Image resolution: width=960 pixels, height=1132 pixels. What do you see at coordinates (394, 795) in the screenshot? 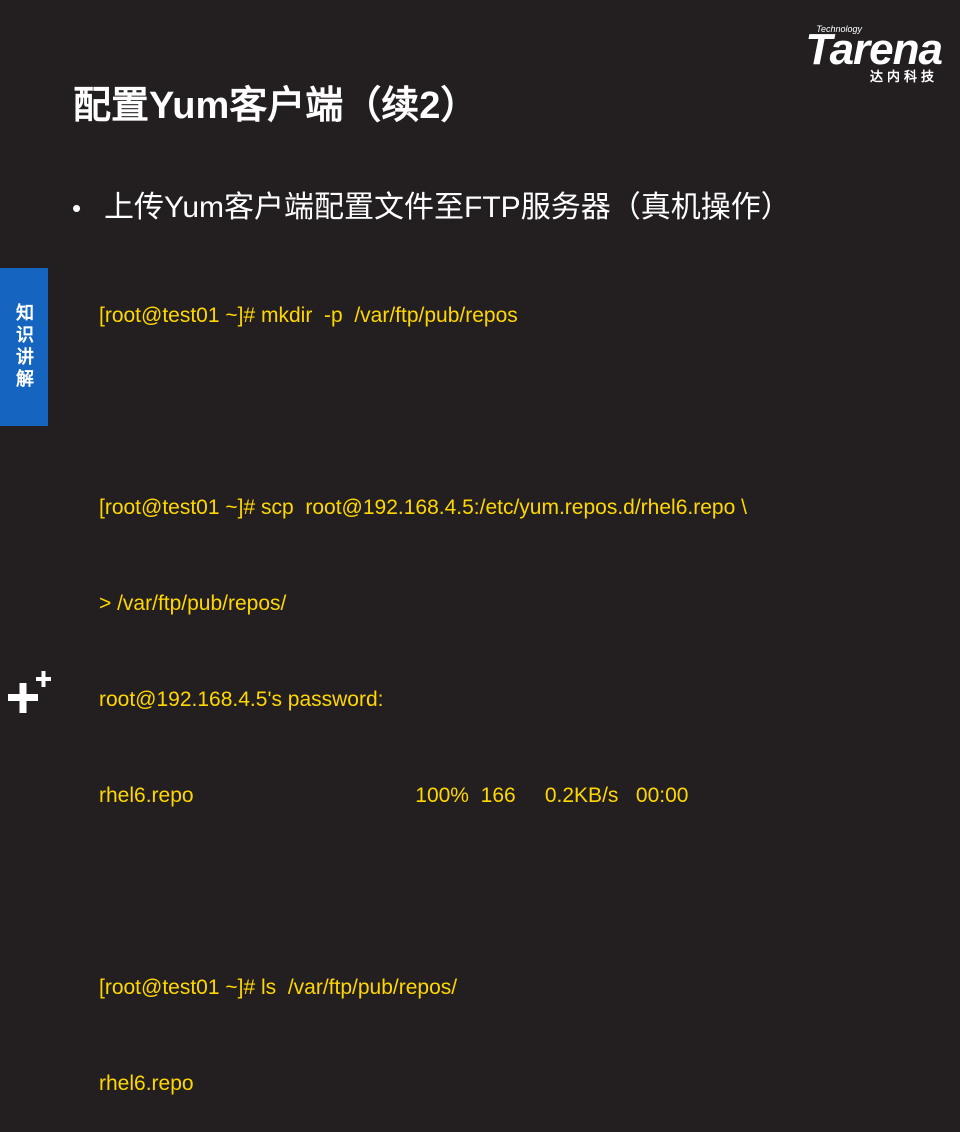
I see `code-line-transfer-progress: rhel6.repo 100% 166 0.2KB/s 00:00` at bounding box center [394, 795].